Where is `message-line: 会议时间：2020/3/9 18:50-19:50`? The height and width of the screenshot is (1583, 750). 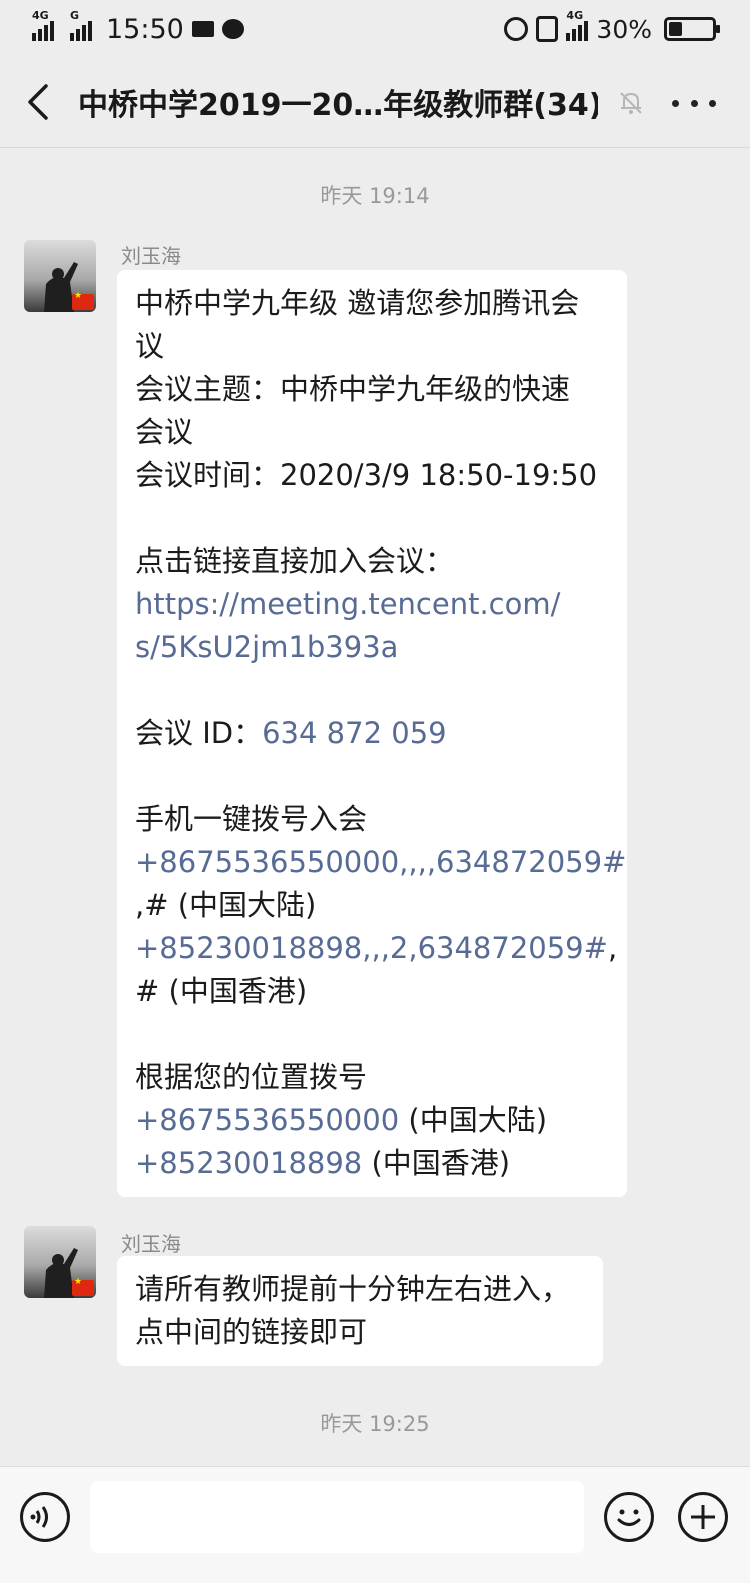 message-line: 会议时间：2020/3/9 18:50-19:50 is located at coordinates (366, 475).